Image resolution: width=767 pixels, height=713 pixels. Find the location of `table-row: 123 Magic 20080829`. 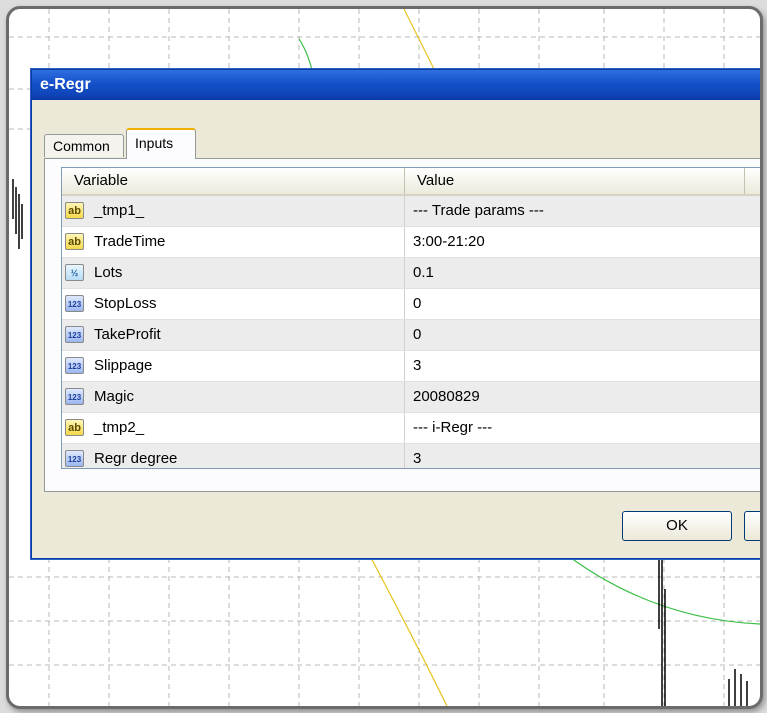

table-row: 123 Magic 20080829 is located at coordinates (411, 397).